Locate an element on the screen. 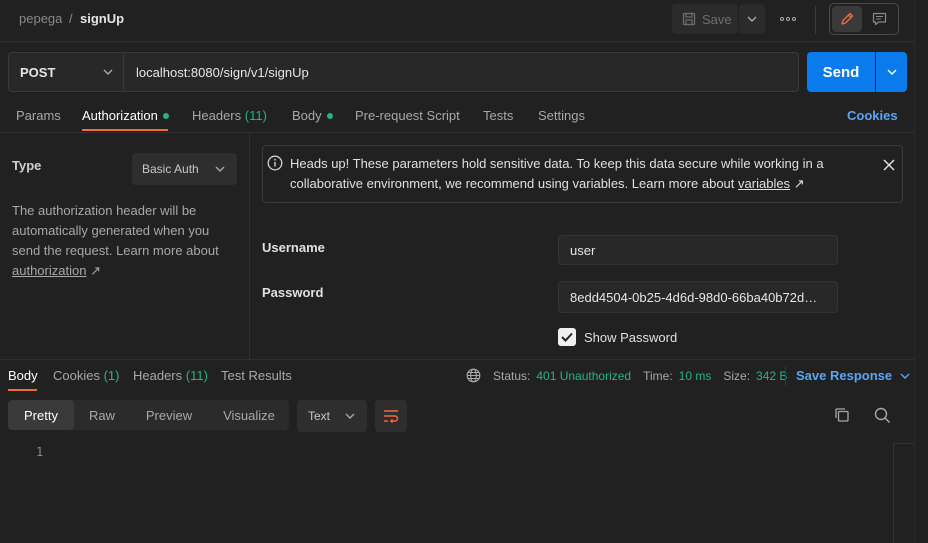  response-tab-headers: Headers (11) is located at coordinates (170, 375).